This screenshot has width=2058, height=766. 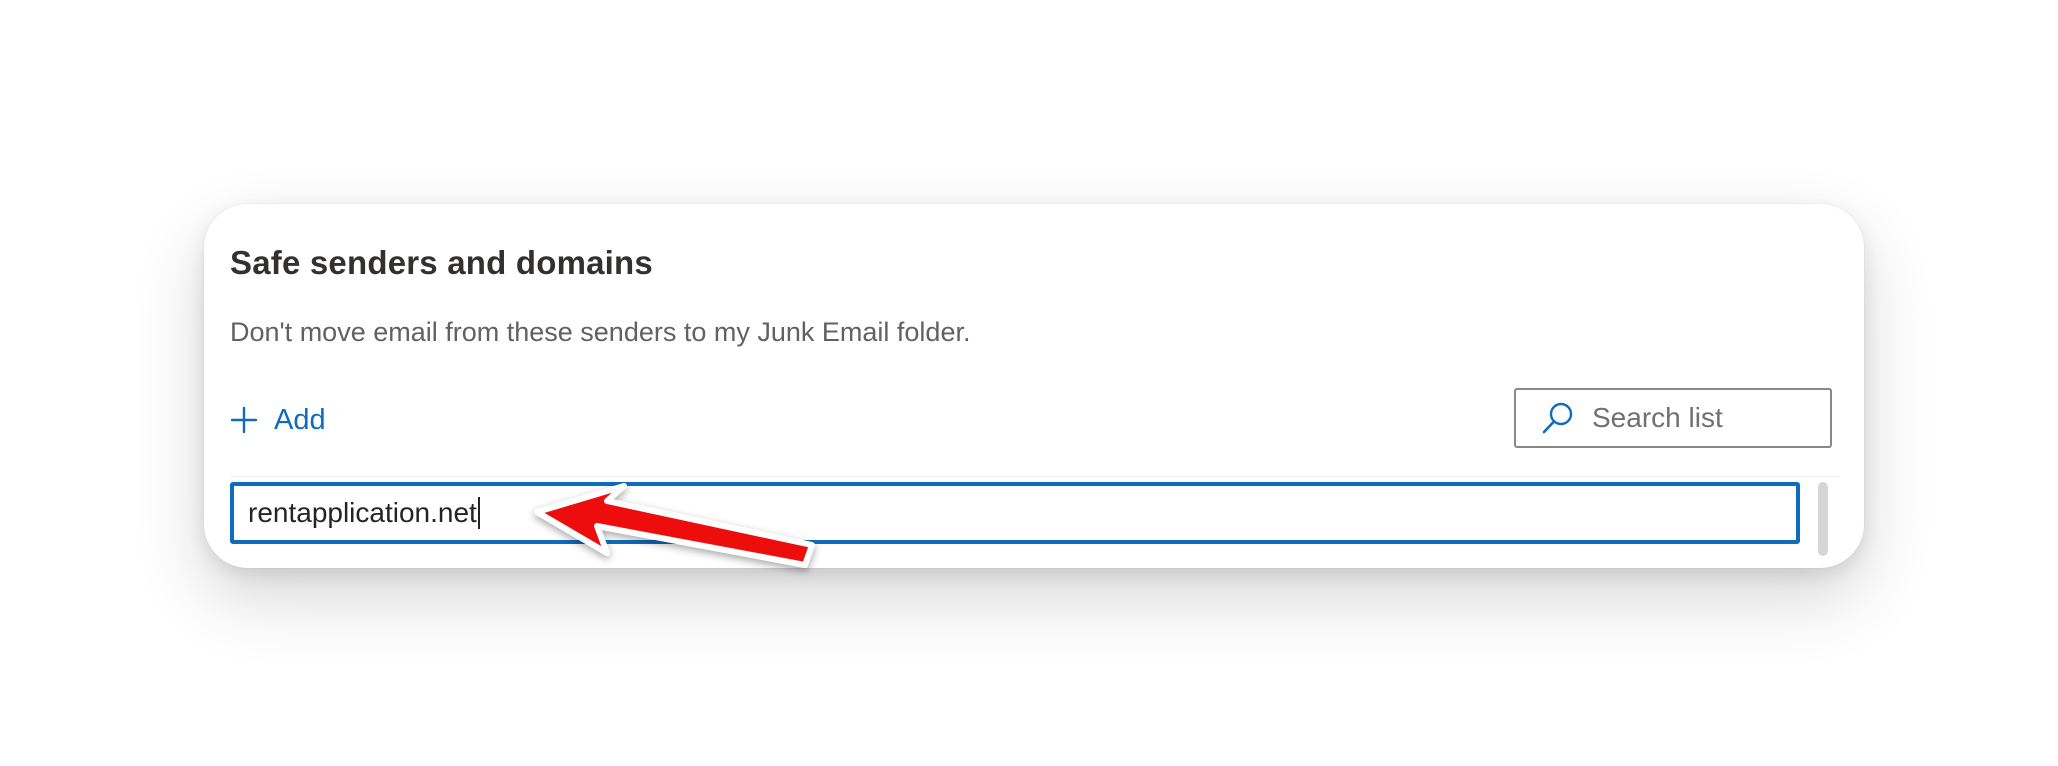 I want to click on sender-domain-input: rentapplication.net, so click(x=1015, y=513).